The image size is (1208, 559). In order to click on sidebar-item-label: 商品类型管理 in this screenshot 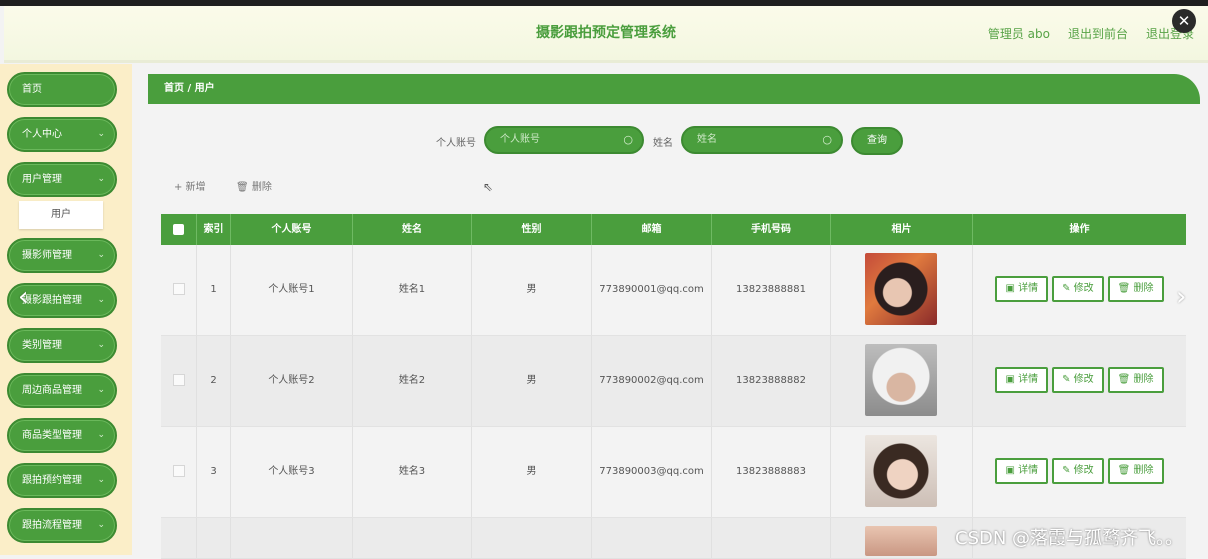, I will do `click(52, 435)`.